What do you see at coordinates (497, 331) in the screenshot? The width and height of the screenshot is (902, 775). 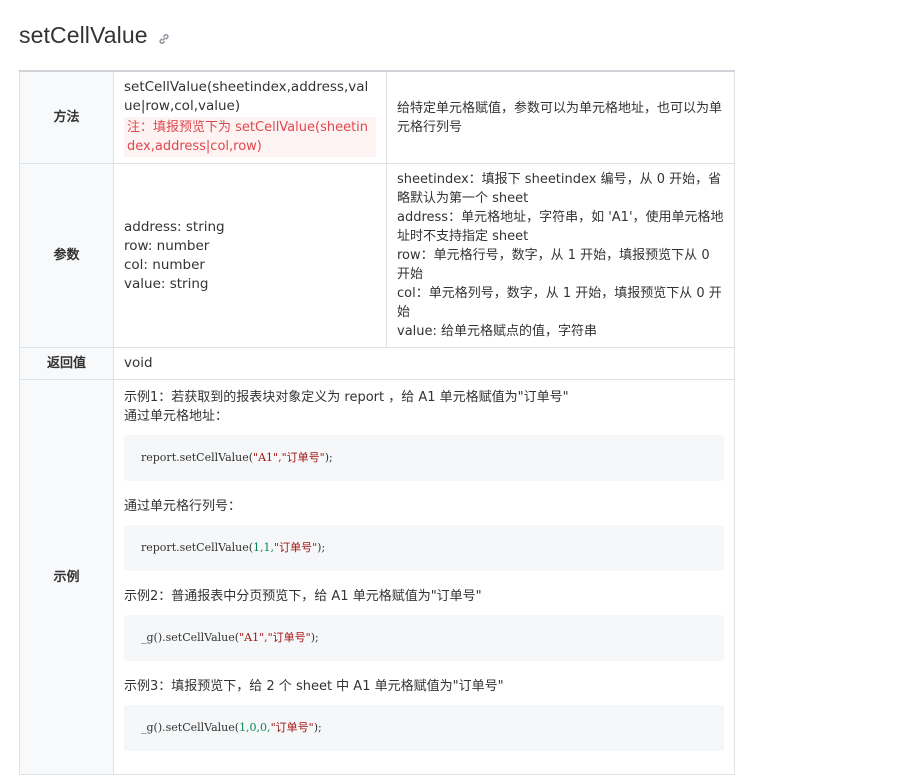 I see `param-description: value: 给单元格赋点的值，字符串` at bounding box center [497, 331].